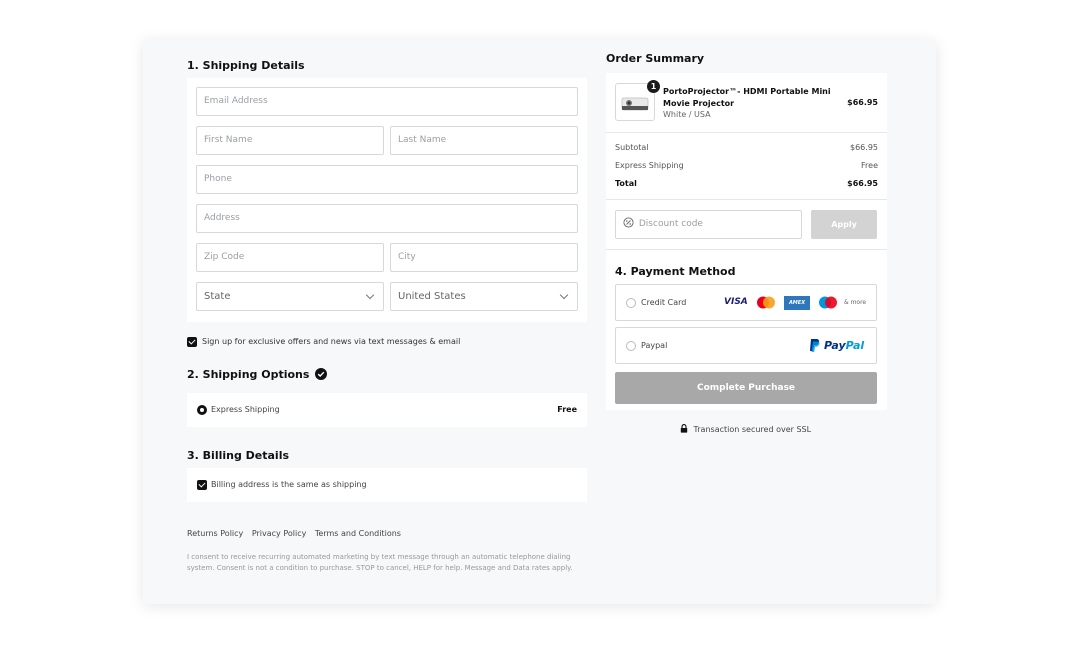  Describe the element at coordinates (202, 410) in the screenshot. I see `express-shipping-radio` at that location.